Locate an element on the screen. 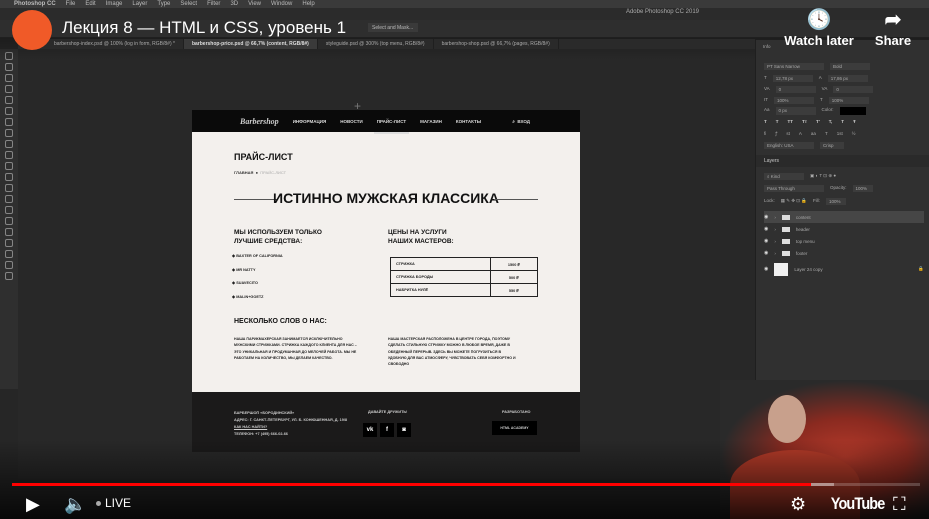 This screenshot has height=519, width=929. path-select-icon is located at coordinates (9, 243).